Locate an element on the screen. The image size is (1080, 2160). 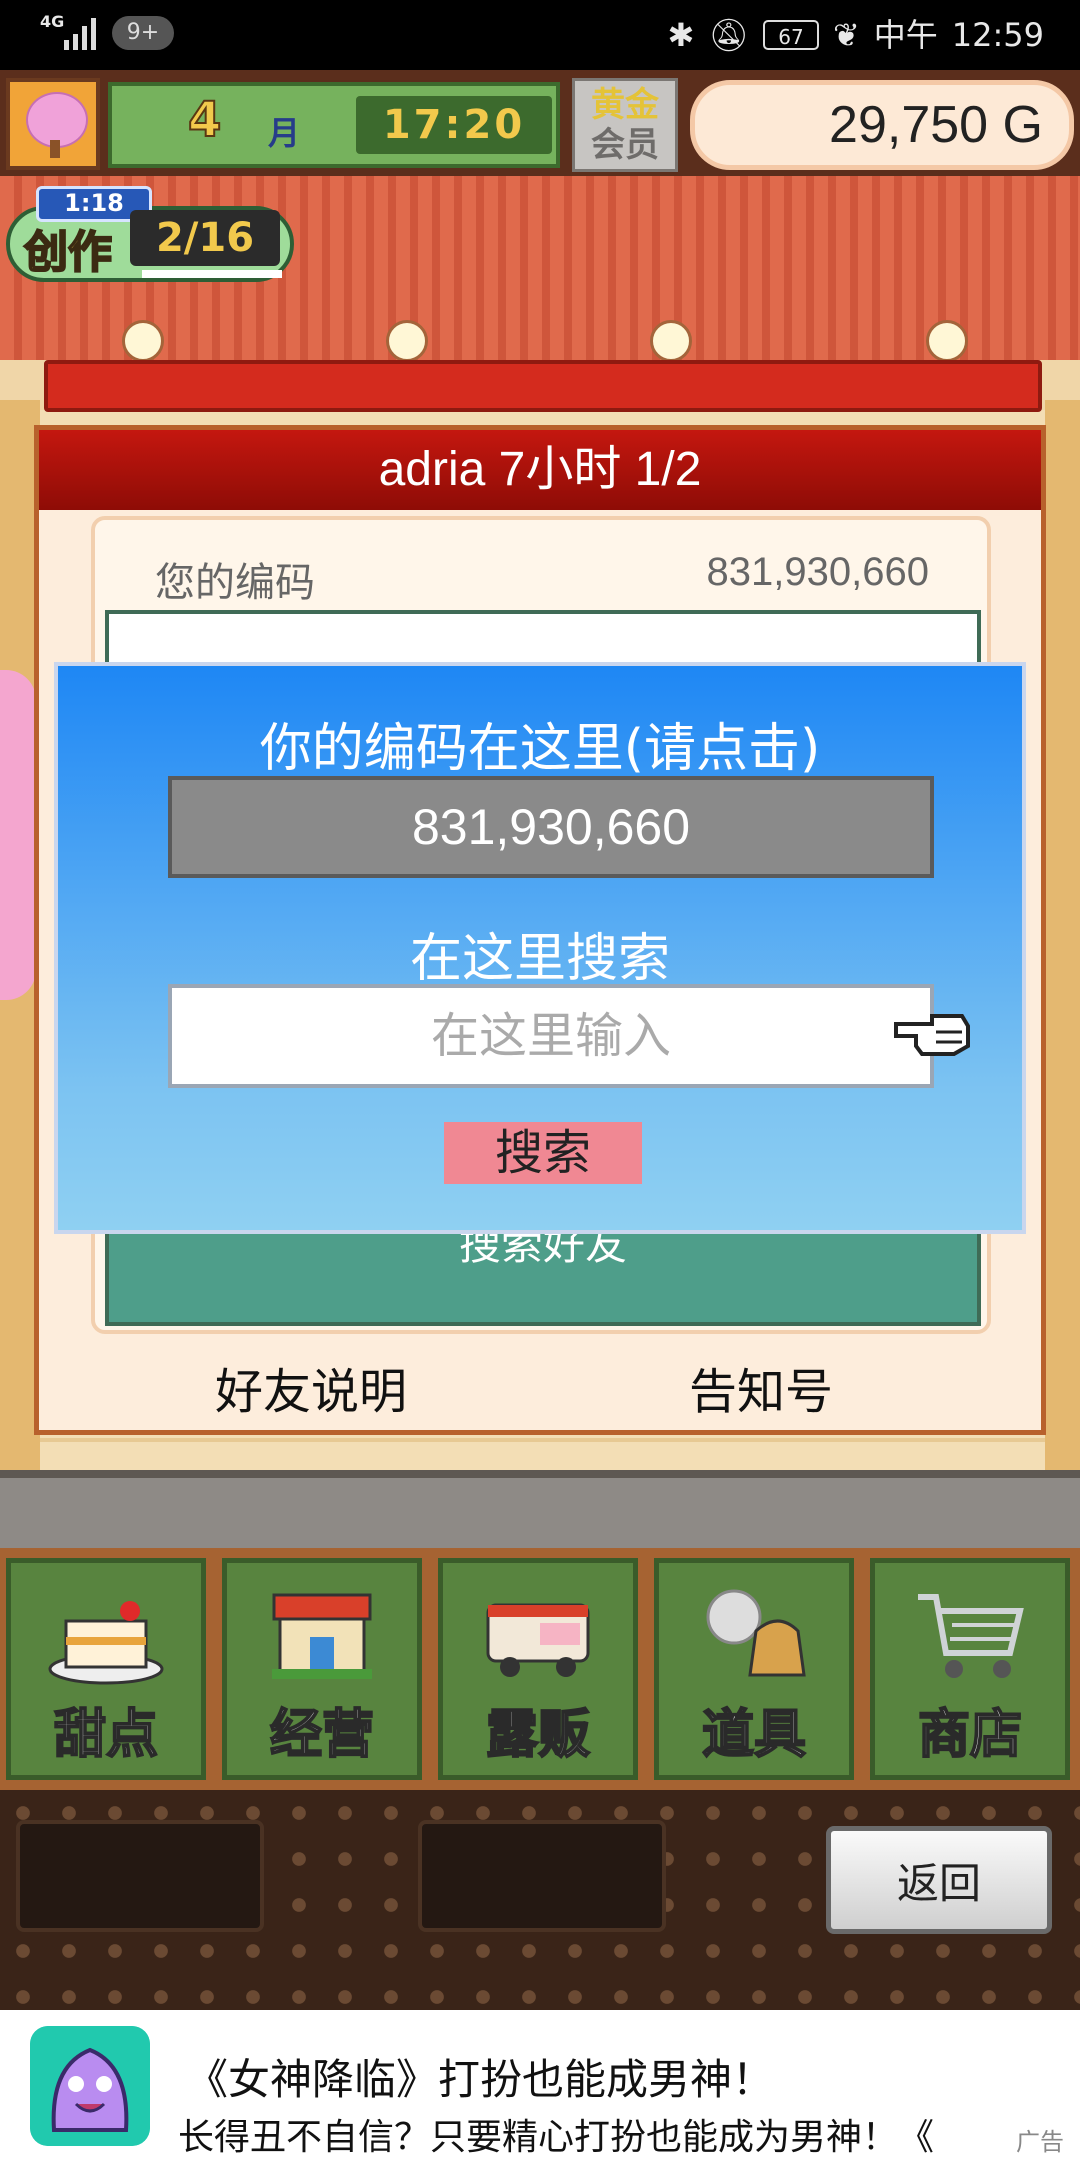
date-panel: 4 月 17:20 is located at coordinates (334, 125).